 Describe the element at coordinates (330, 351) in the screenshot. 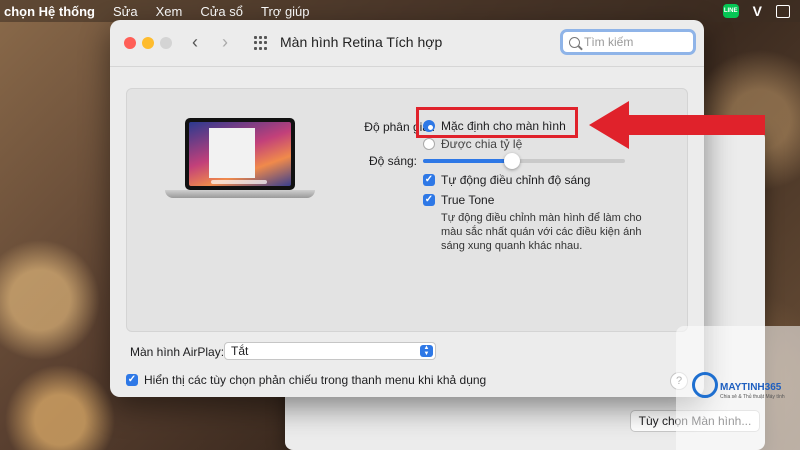

I see `airplay-select: Tắt ▲ ▼` at that location.